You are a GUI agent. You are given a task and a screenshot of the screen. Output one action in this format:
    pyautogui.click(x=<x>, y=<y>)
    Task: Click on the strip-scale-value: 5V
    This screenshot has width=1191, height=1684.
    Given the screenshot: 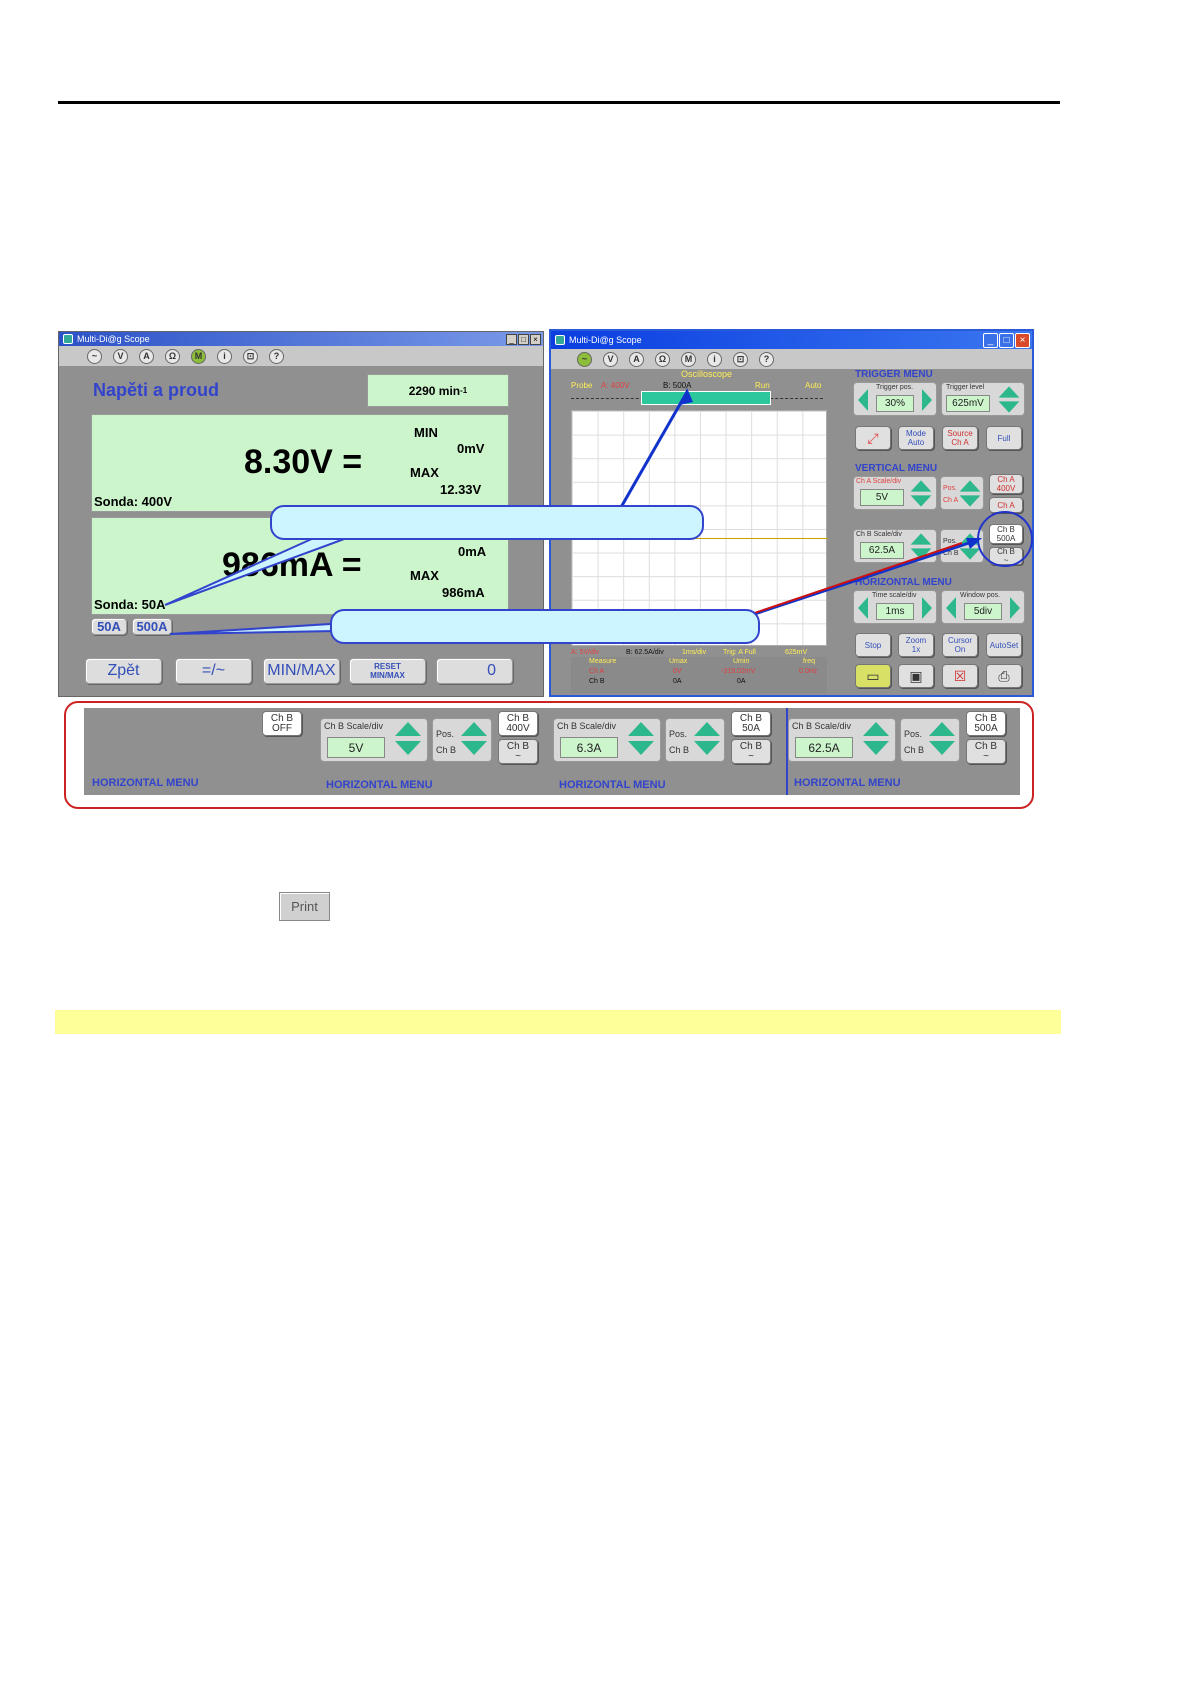 What is the action you would take?
    pyautogui.click(x=356, y=747)
    